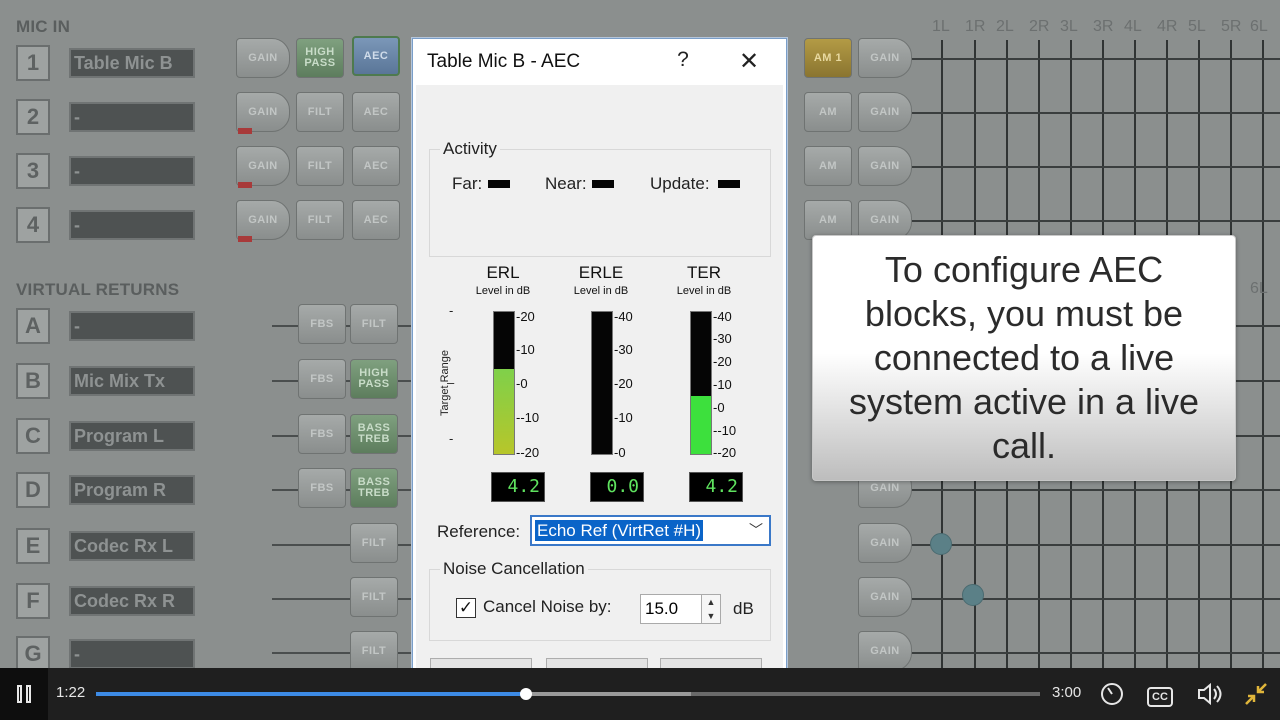 The width and height of the screenshot is (1280, 720). I want to click on target-range-tick-top: -, so click(451, 310).